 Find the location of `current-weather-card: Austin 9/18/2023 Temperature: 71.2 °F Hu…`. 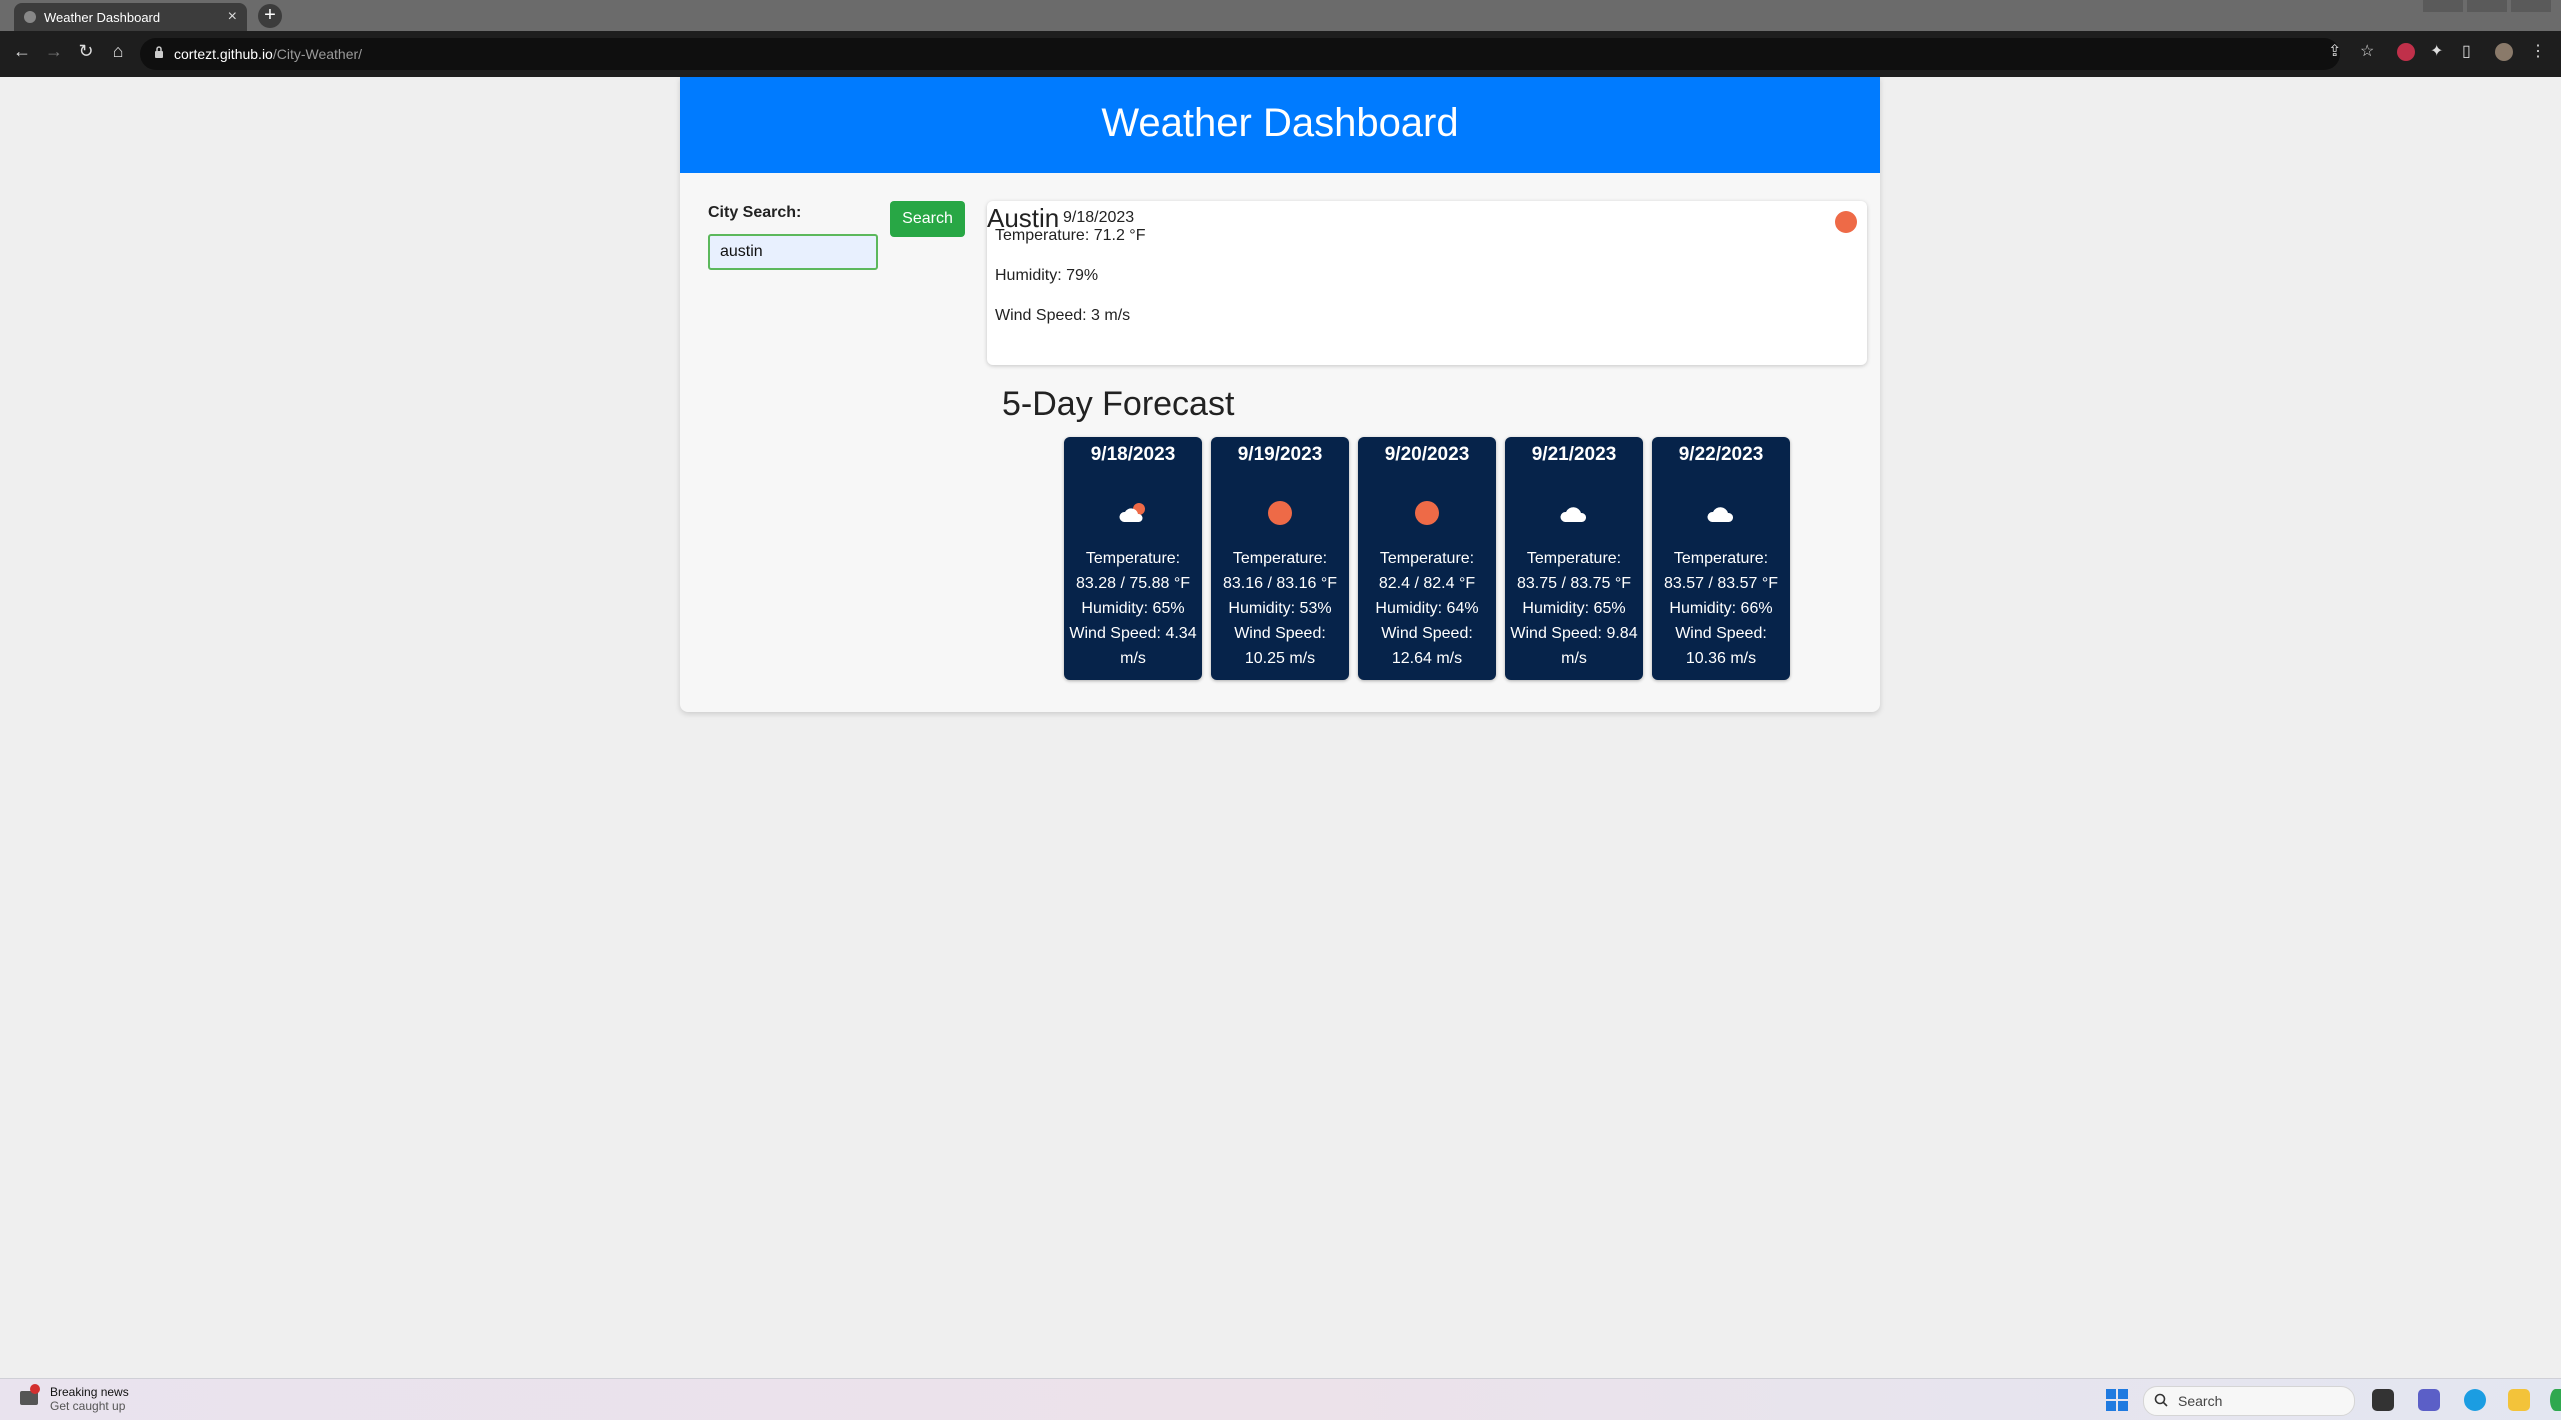

current-weather-card: Austin 9/18/2023 Temperature: 71.2 °F Hu… is located at coordinates (1427, 283).